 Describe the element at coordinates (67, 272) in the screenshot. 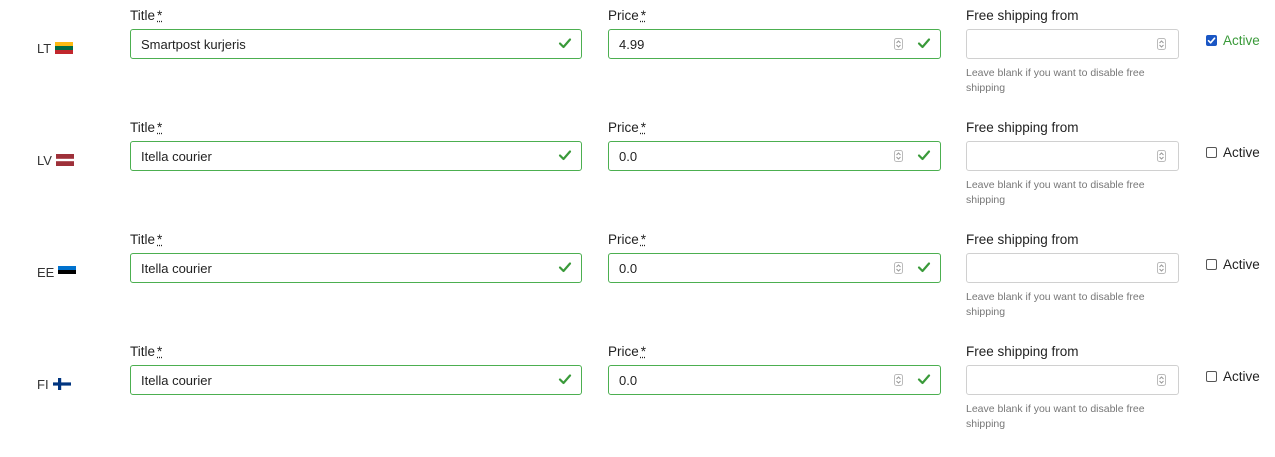

I see `estonia-flag` at that location.